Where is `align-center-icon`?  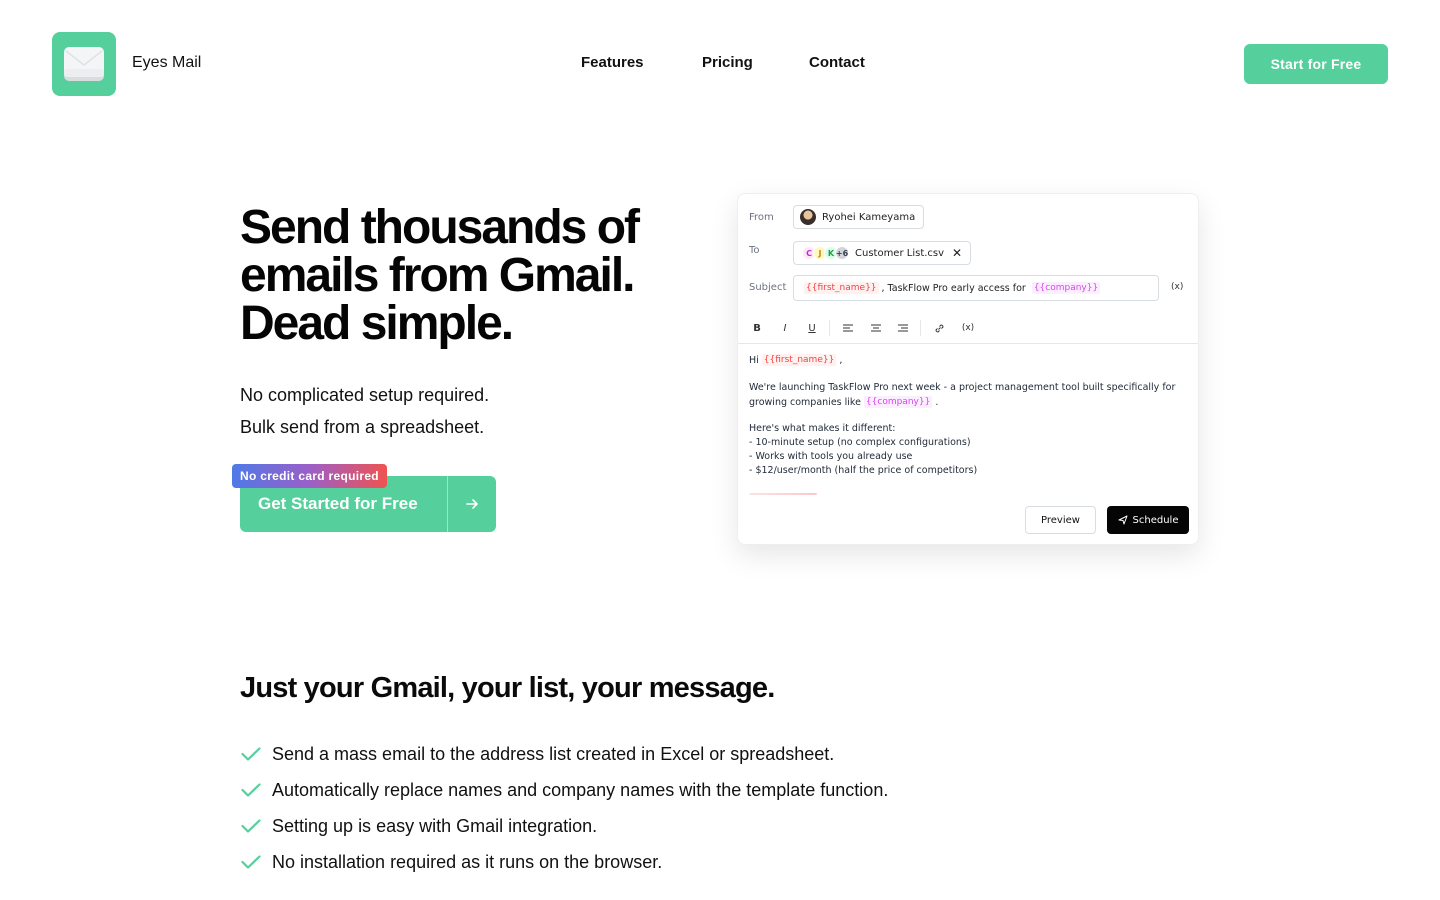
align-center-icon is located at coordinates (876, 328).